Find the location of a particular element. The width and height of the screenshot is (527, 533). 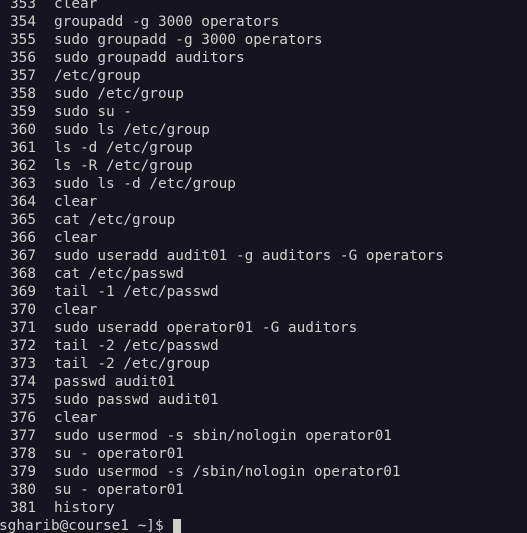

history-command: sudo su - is located at coordinates (93, 112).